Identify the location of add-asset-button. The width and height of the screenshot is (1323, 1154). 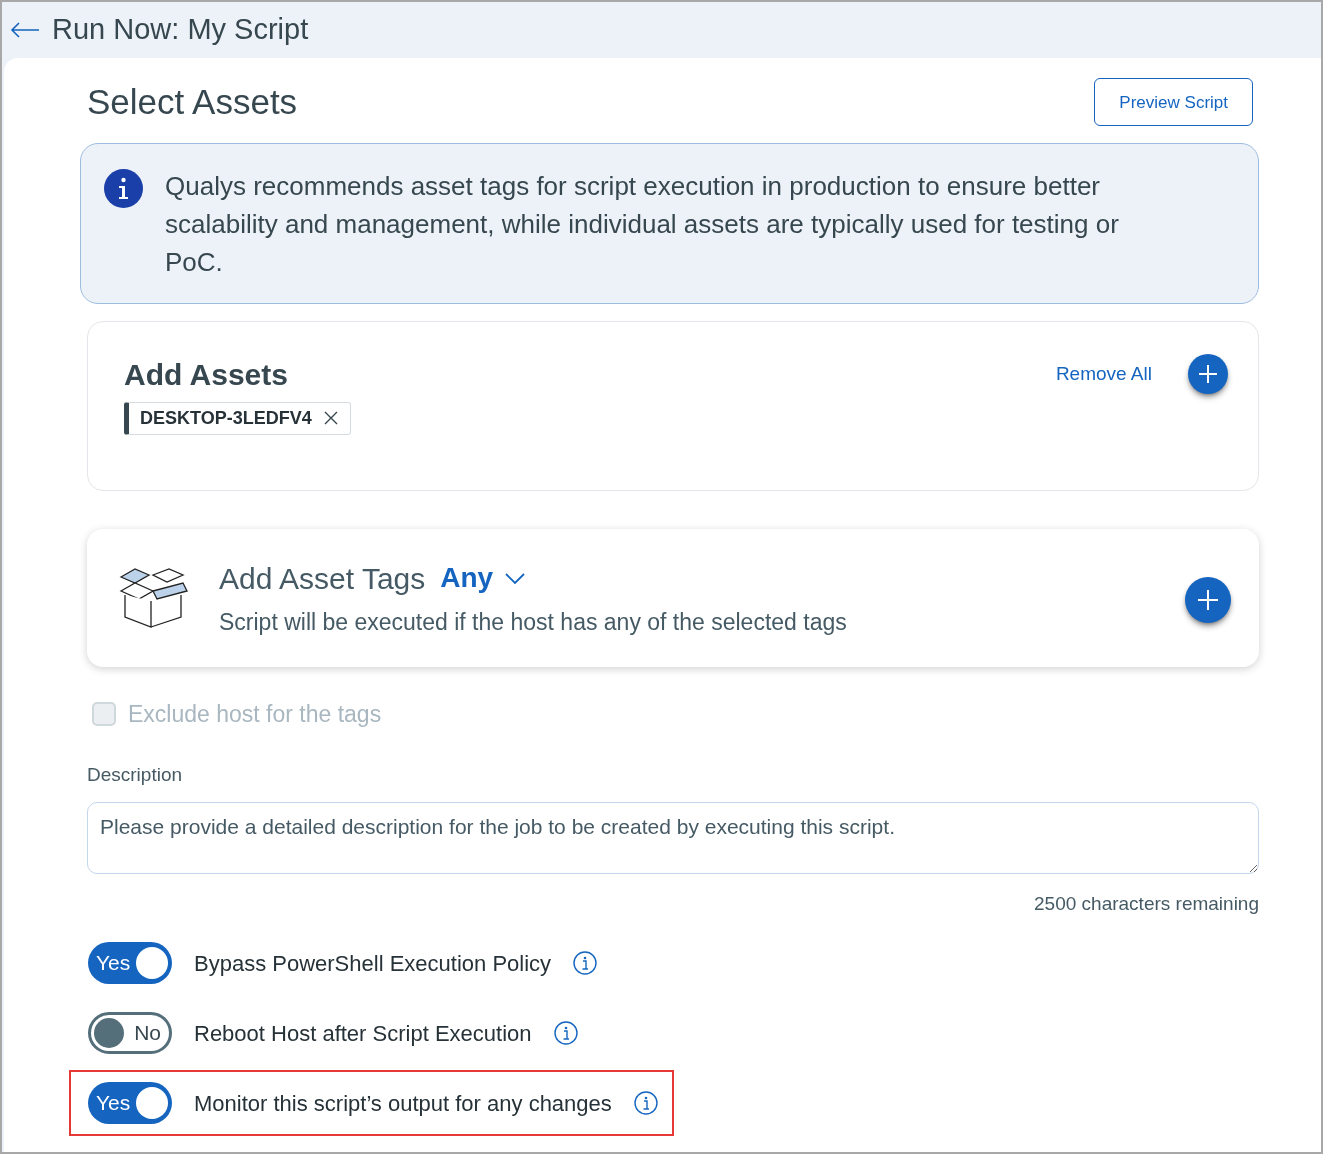
(1208, 374).